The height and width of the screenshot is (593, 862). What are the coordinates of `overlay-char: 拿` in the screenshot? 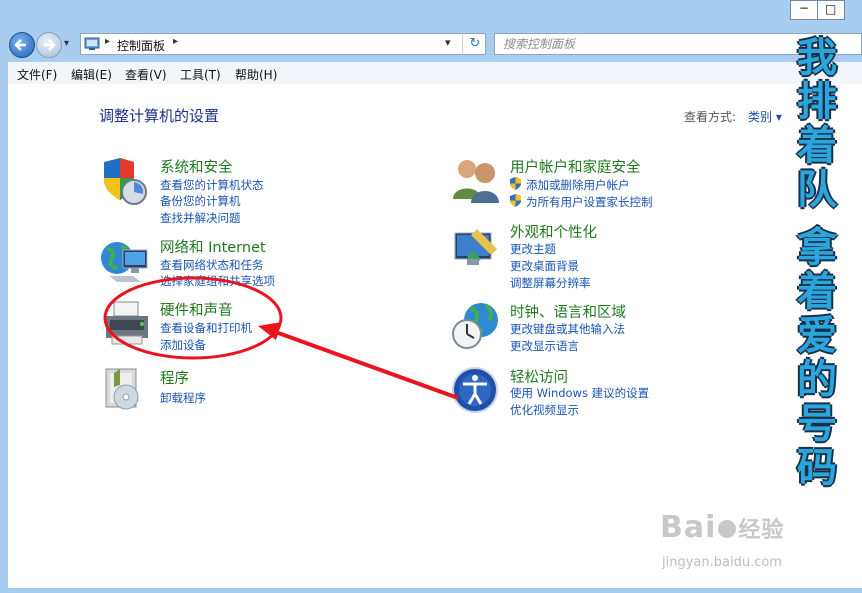 It's located at (817, 248).